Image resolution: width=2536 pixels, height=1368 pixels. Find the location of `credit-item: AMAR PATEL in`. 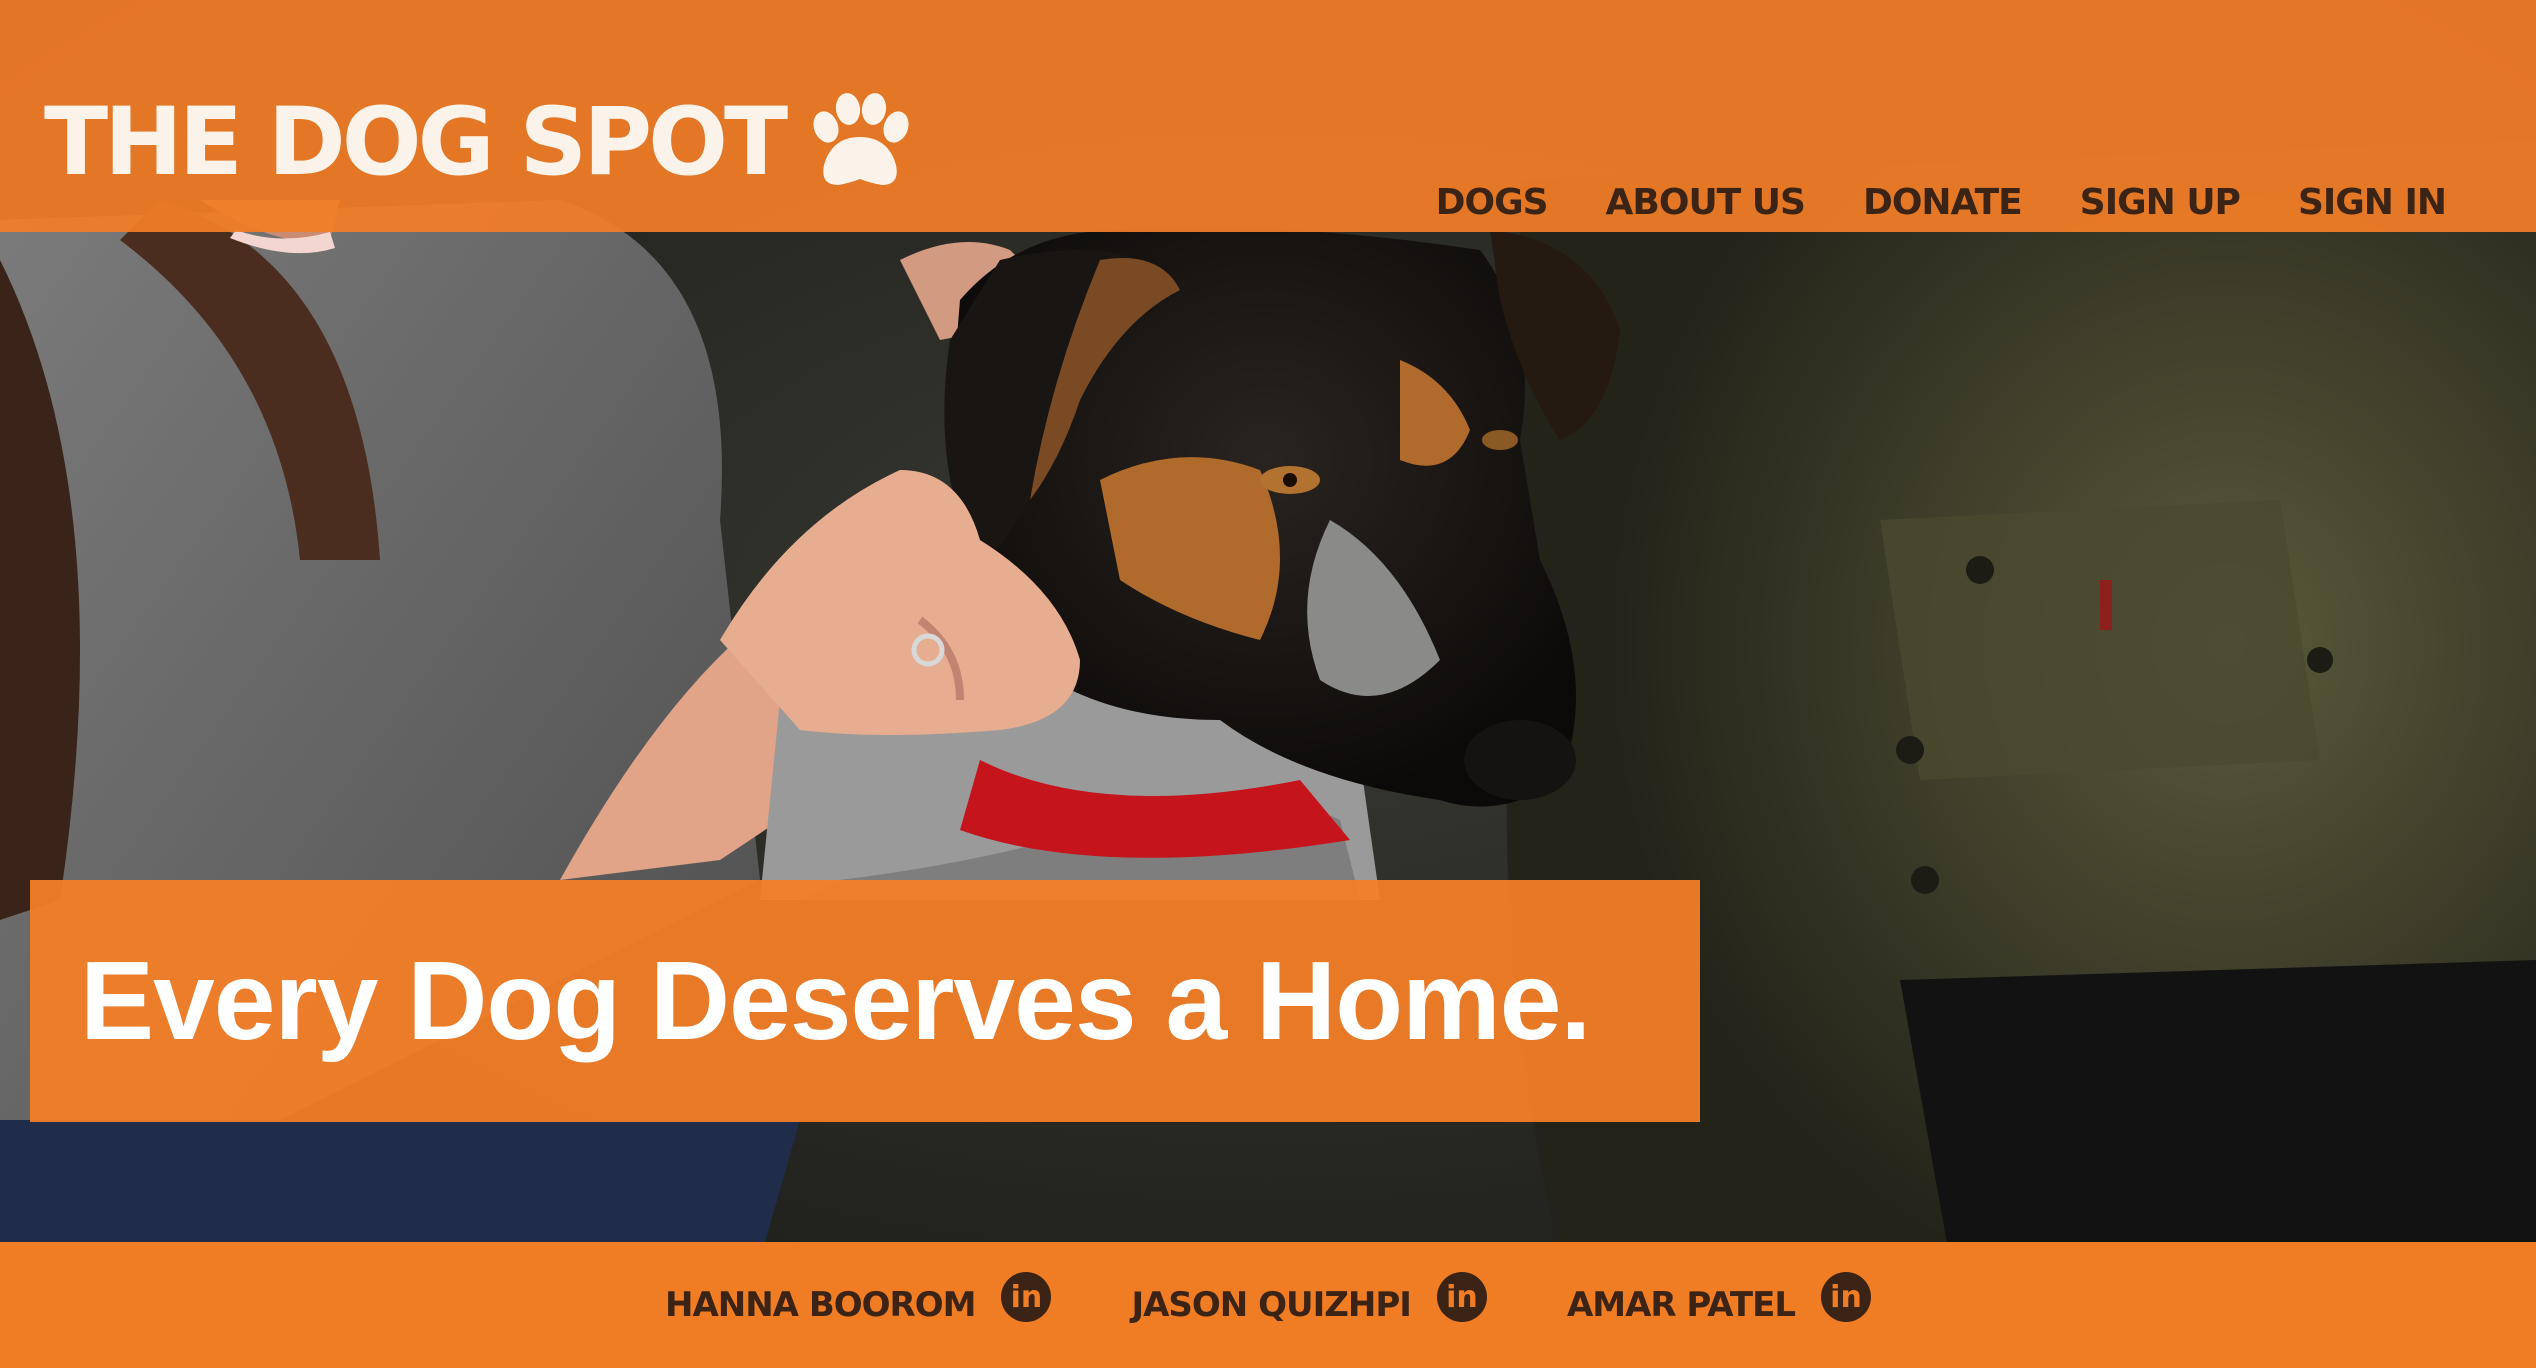

credit-item: AMAR PATEL in is located at coordinates (1718, 1301).